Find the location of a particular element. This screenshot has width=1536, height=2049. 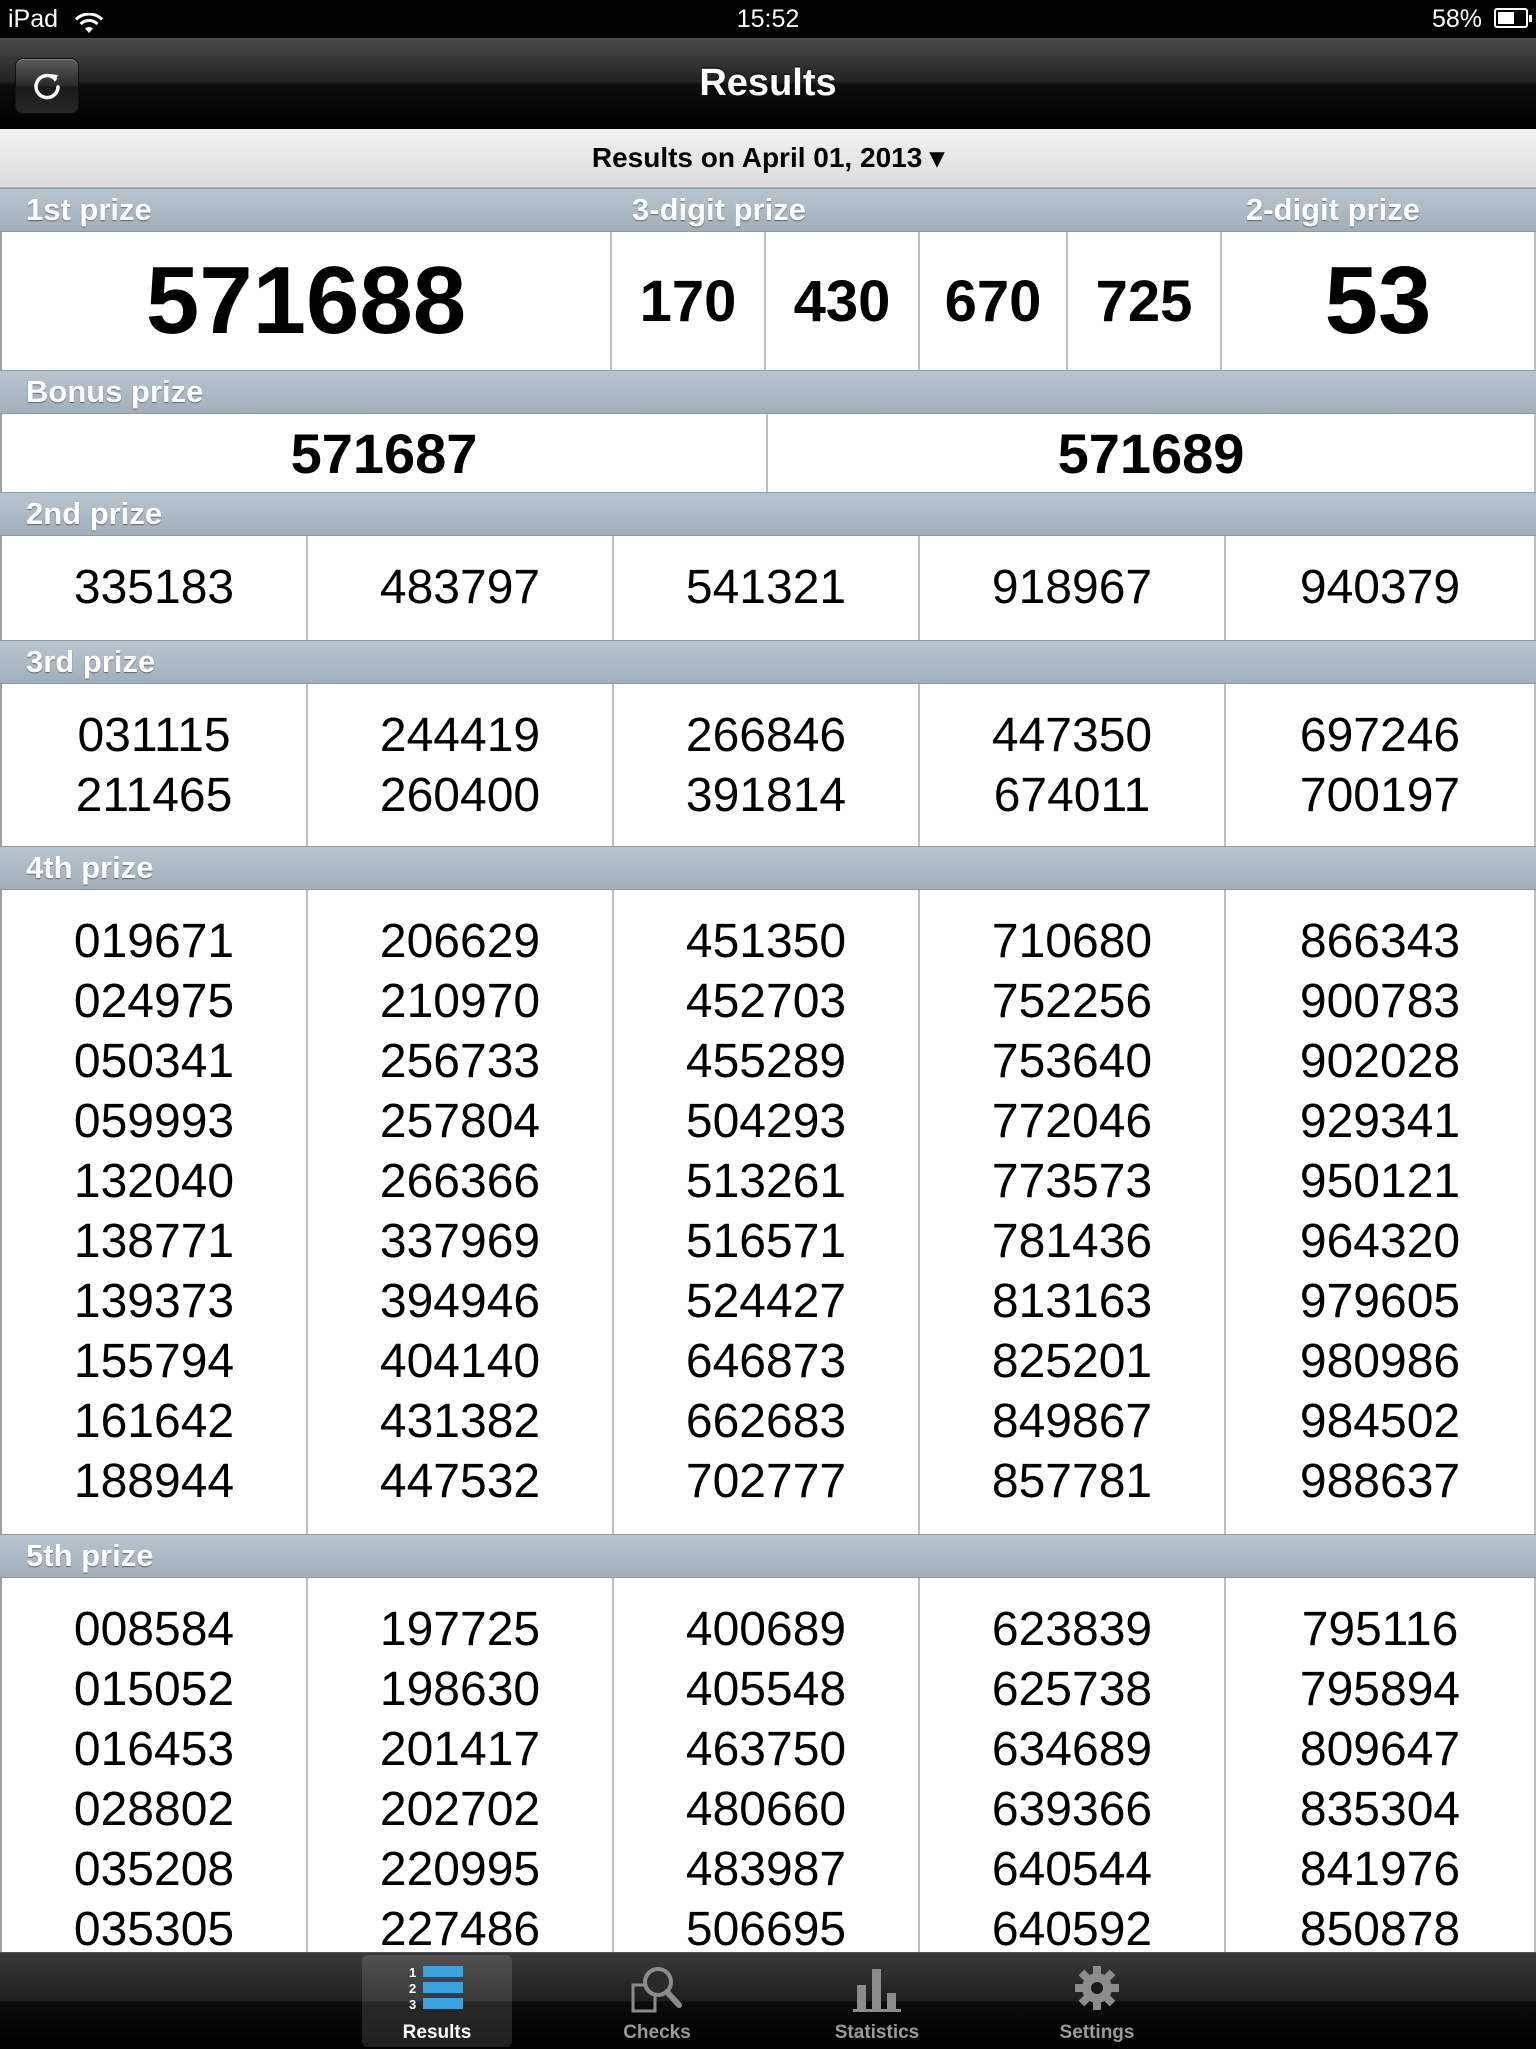

first-prize-label: 1st prize is located at coordinates (89, 209).